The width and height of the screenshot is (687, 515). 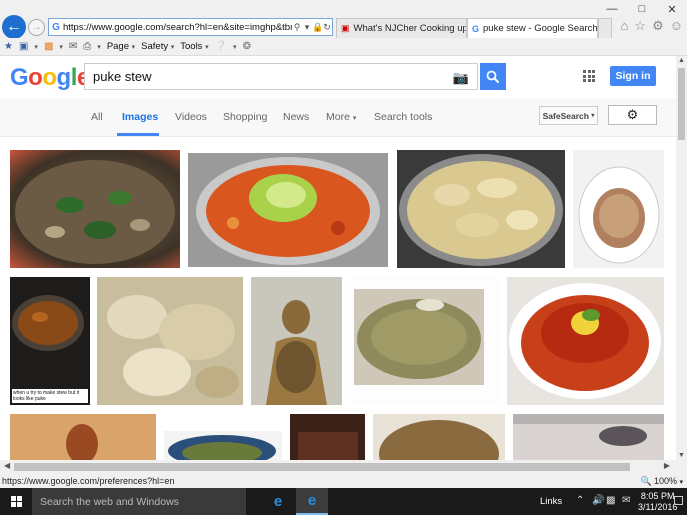 What do you see at coordinates (48, 46) in the screenshot?
I see `feed-icon: ▩` at bounding box center [48, 46].